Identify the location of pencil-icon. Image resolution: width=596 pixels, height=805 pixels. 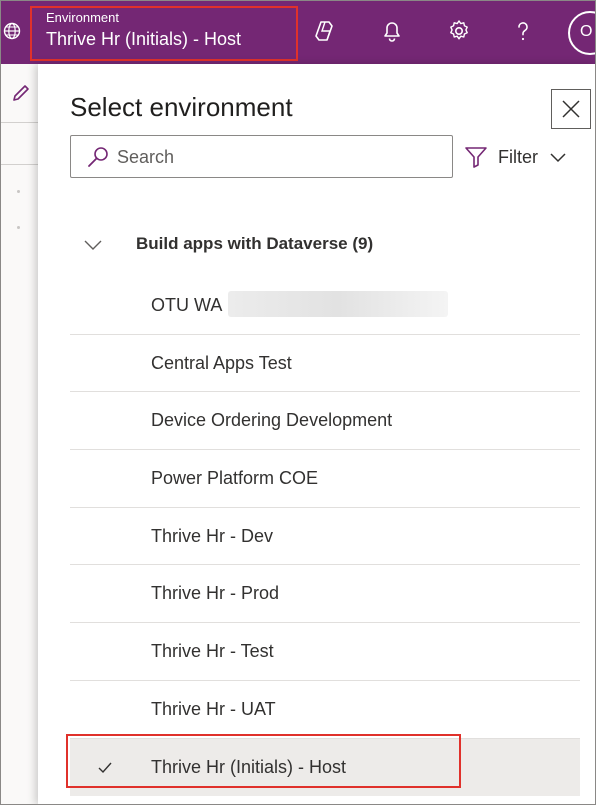
(21, 93).